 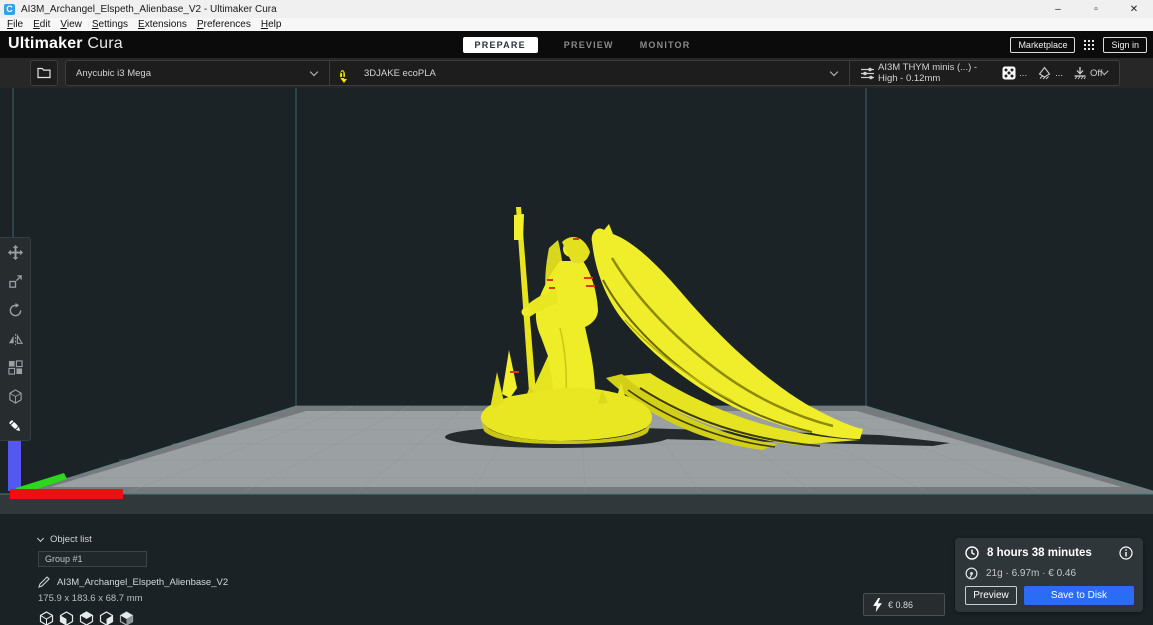 What do you see at coordinates (348, 74) in the screenshot?
I see `extruder-icon: 1` at bounding box center [348, 74].